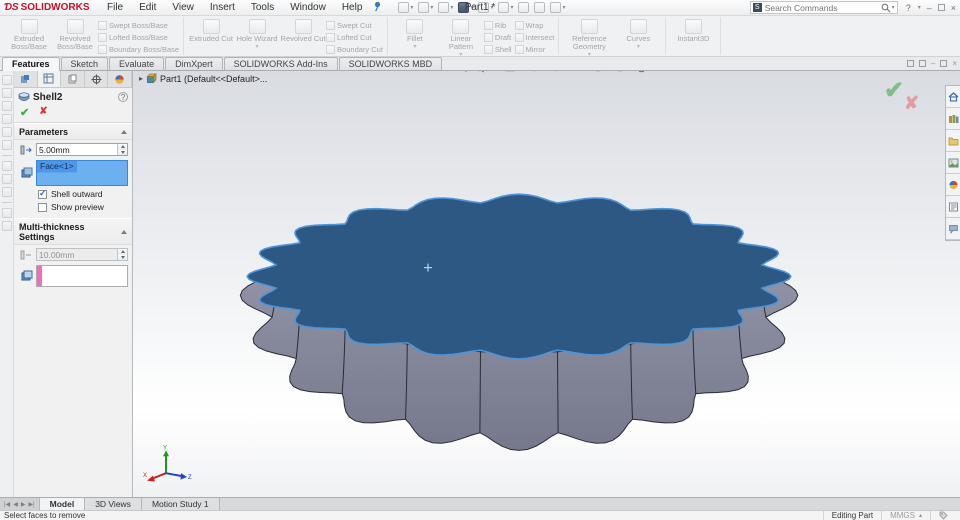 The height and width of the screenshot is (520, 960). Describe the element at coordinates (531, 72) in the screenshot. I see `view-orientation-icon` at that location.